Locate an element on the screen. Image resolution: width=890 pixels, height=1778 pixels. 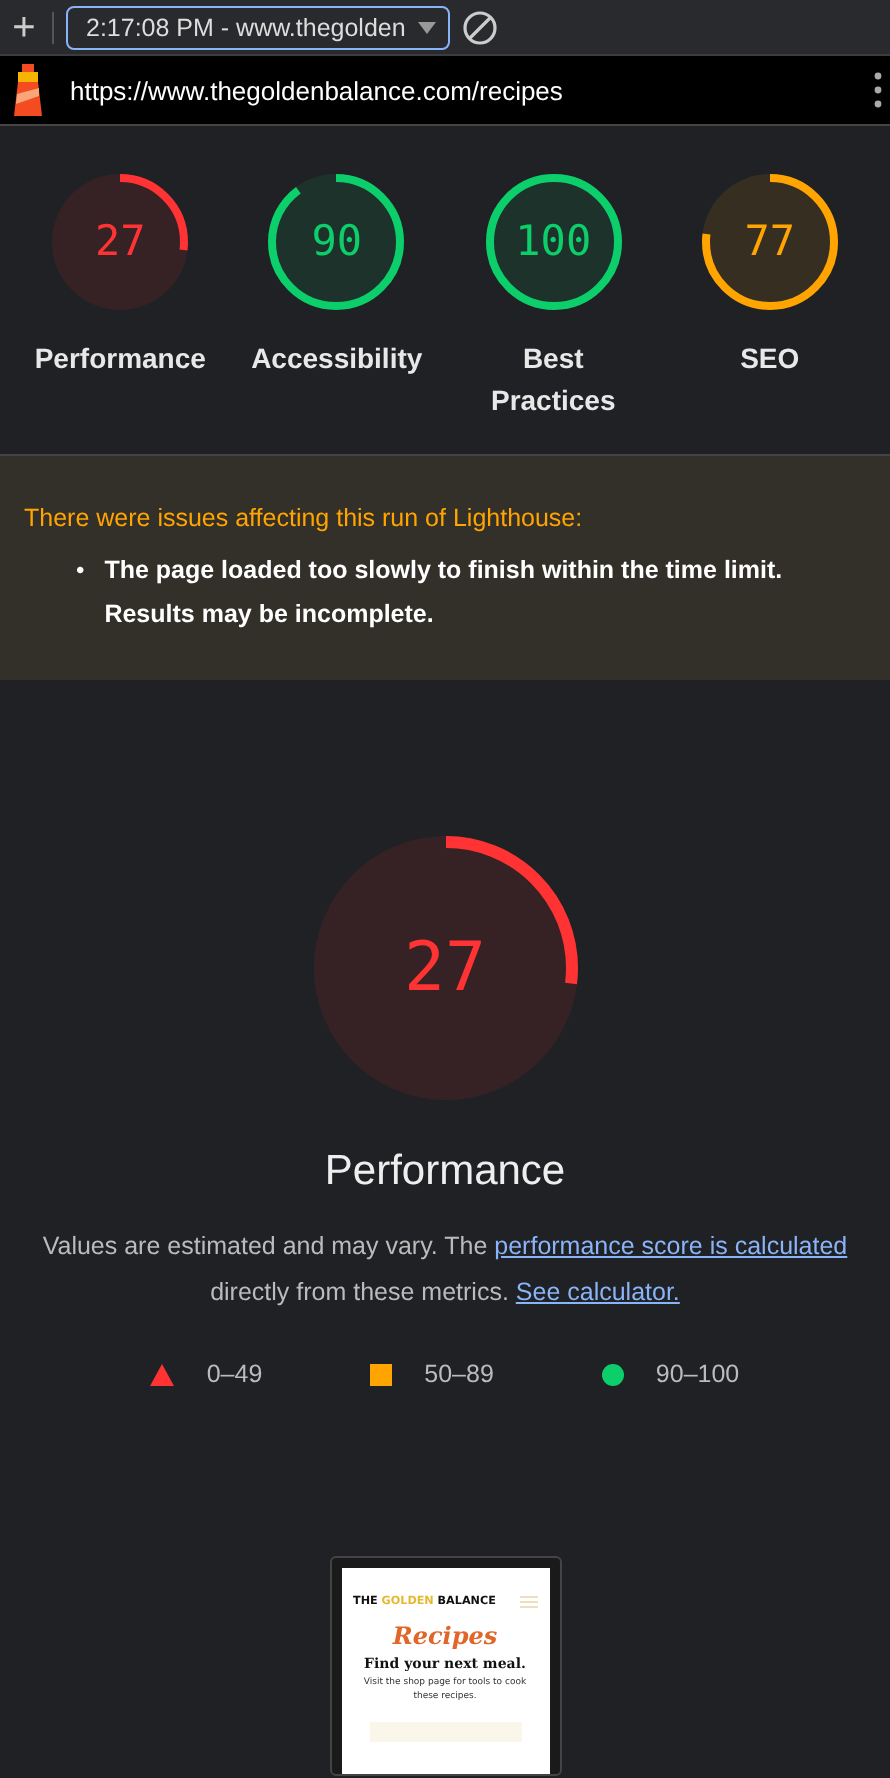
more-icon is located at coordinates (878, 90).